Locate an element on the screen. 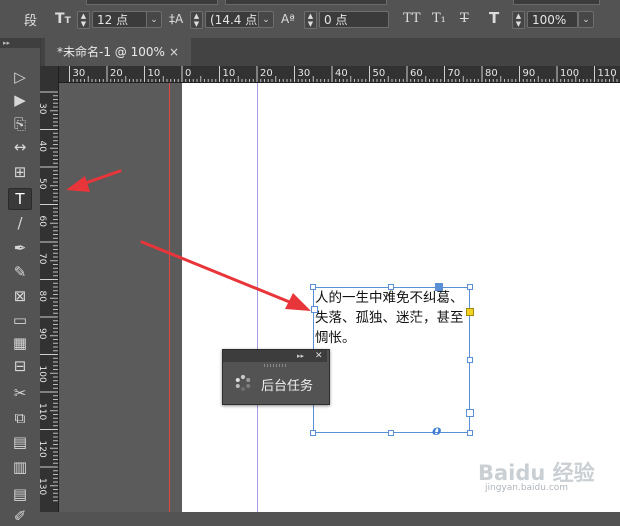 The image size is (620, 526). horizontal-ruler-ticks: 30 20 10 0 10 20 30 40 50 60 70 80 90 100 110 is located at coordinates (343, 74).